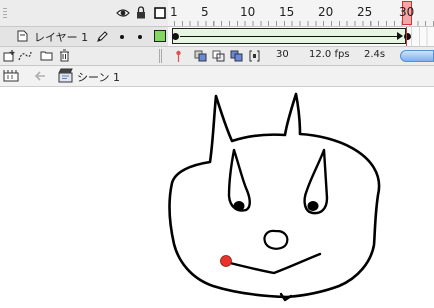 This screenshot has width=434, height=308. Describe the element at coordinates (140, 37) in the screenshot. I see `lock-dot` at that location.